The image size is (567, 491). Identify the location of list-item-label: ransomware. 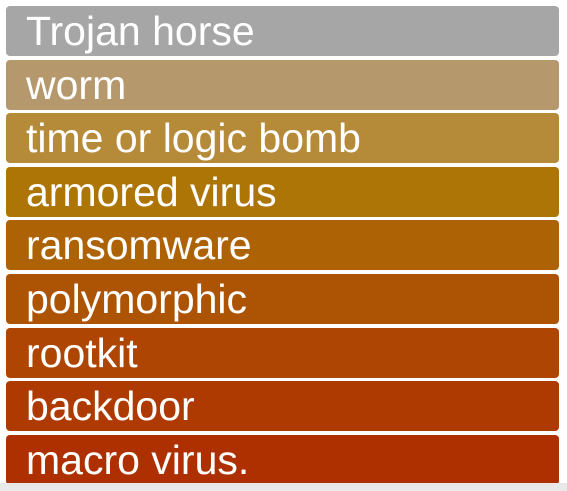
(139, 245).